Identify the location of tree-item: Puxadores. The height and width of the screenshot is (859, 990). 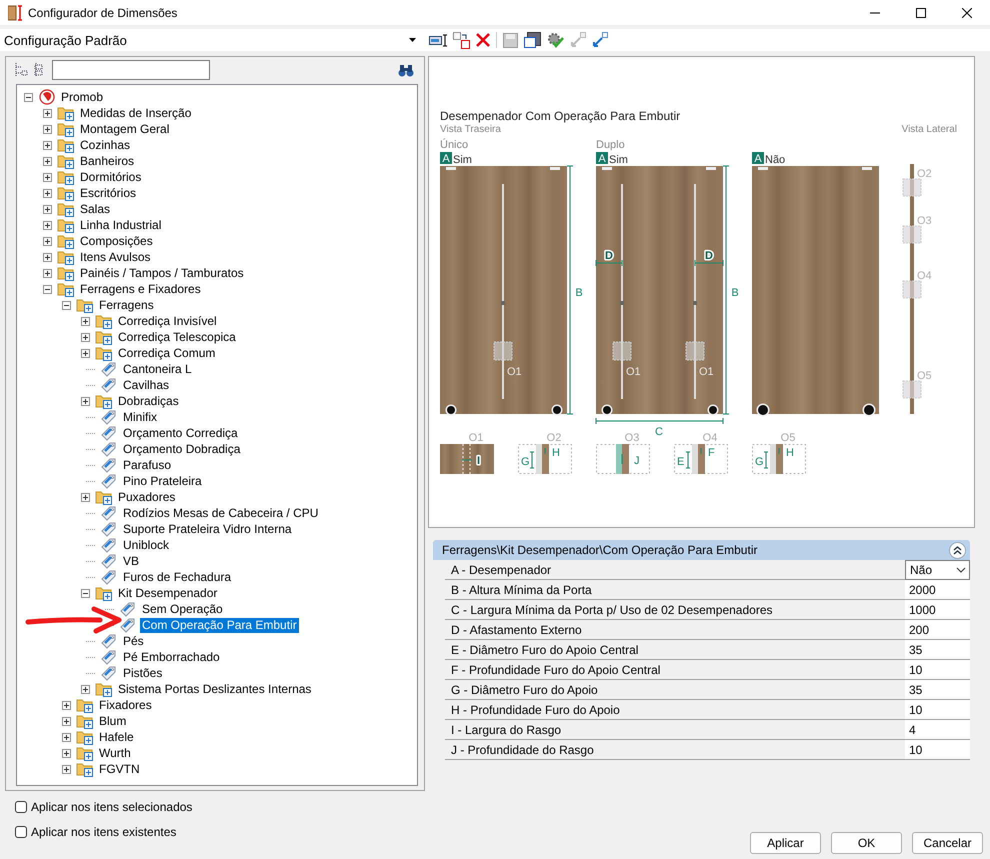
(147, 497).